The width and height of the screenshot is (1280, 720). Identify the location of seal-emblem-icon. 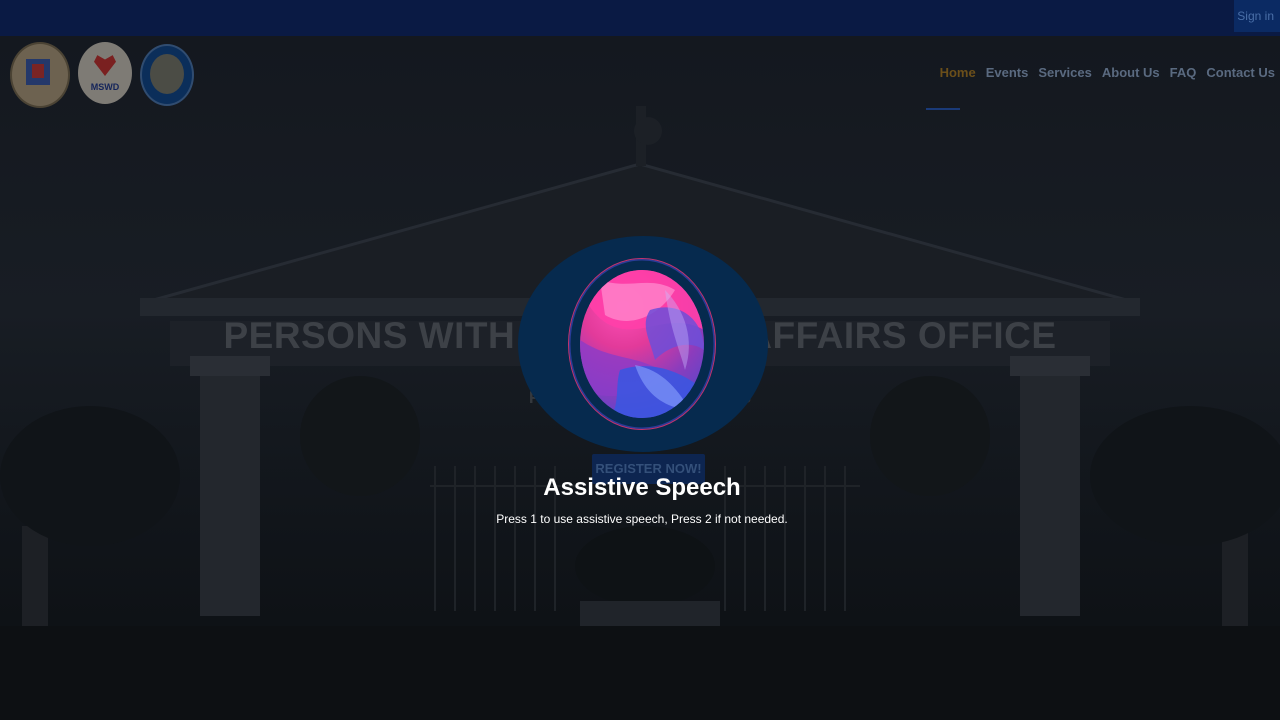
(38, 71).